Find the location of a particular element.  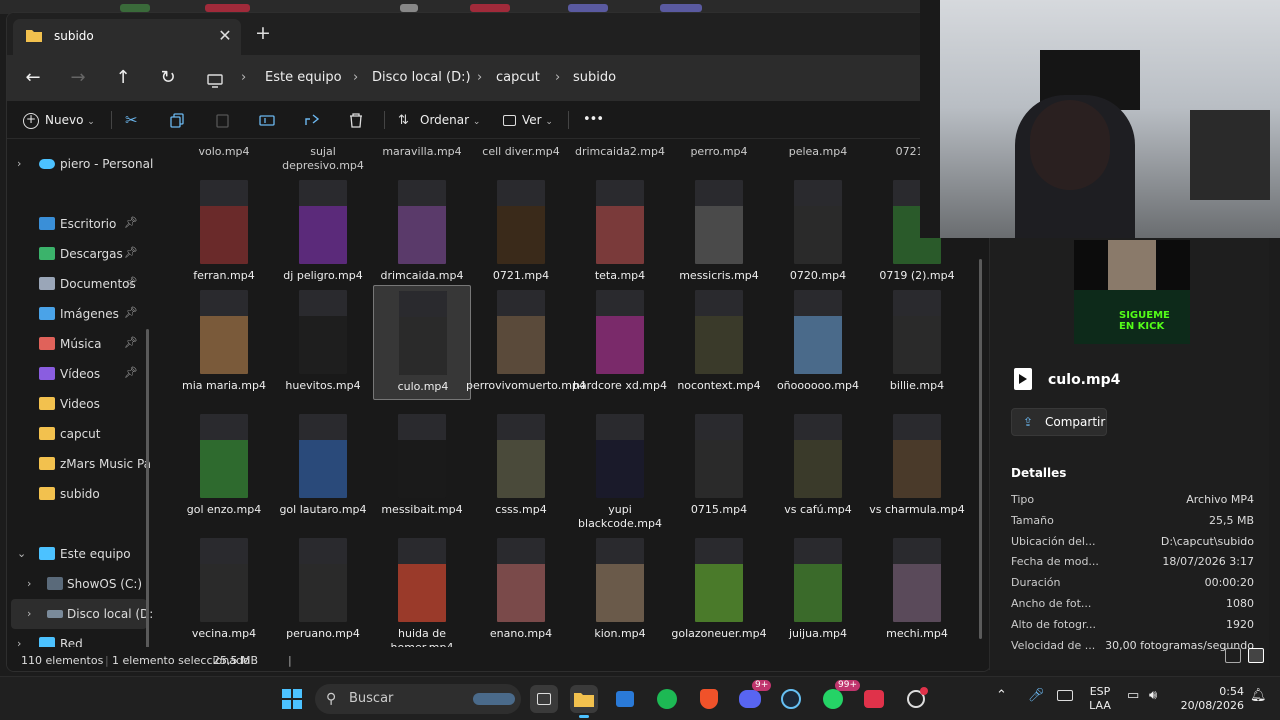

file-item: 0720.mp4 is located at coordinates (818, 232).